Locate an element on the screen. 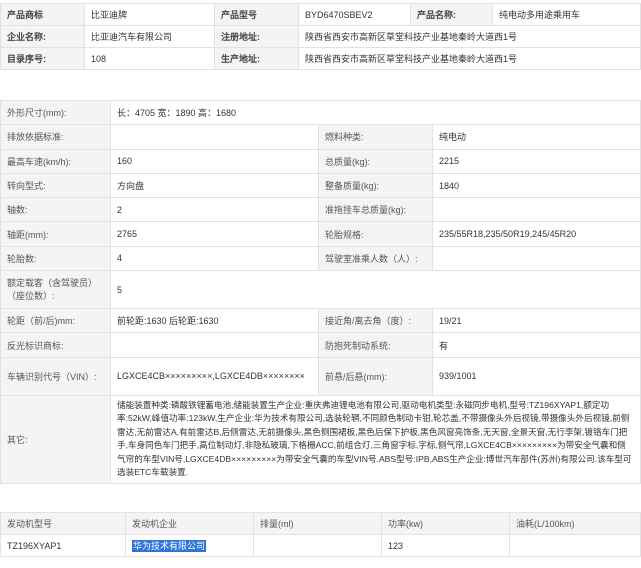 This screenshot has height=568, width=641. spec-row: 最高车速(km/h): 160 总质量(kg): 2215 is located at coordinates (320, 161).